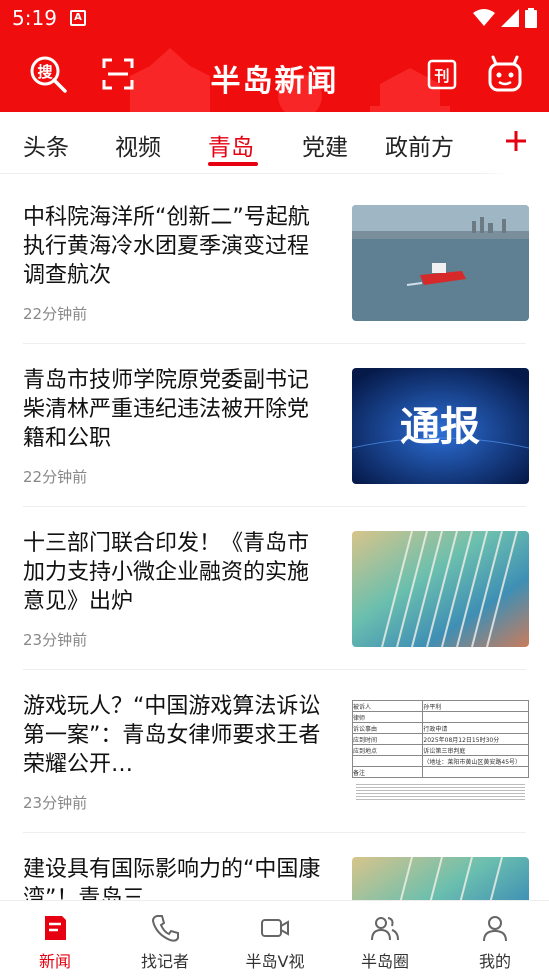 The width and height of the screenshot is (549, 976). What do you see at coordinates (388, 706) in the screenshot?
I see `doc-cell: 被诉人` at bounding box center [388, 706].